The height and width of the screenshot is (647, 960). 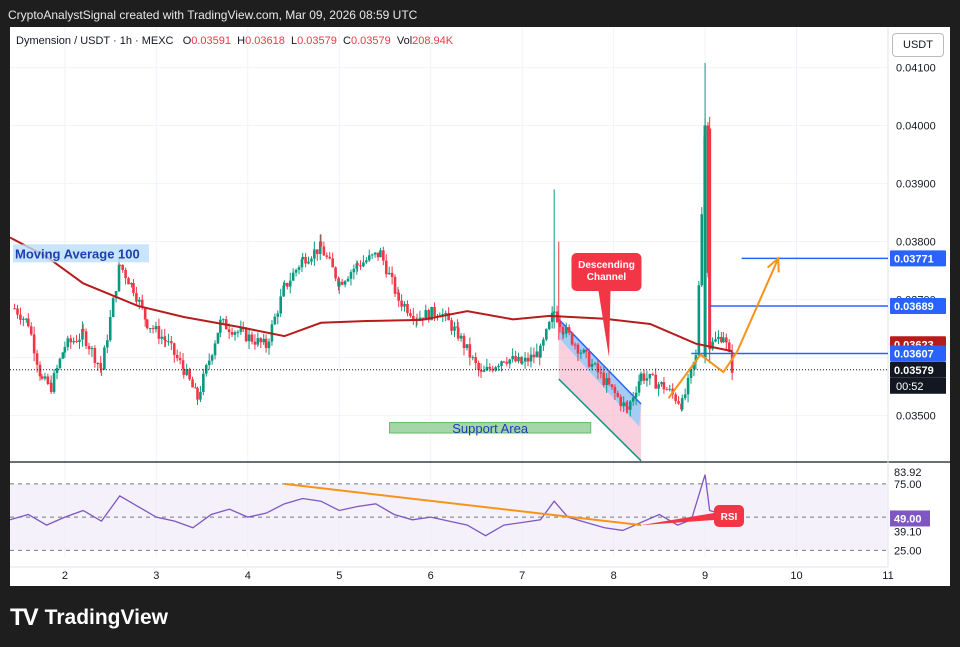 What do you see at coordinates (106, 618) in the screenshot?
I see `brand-name: TradingView` at bounding box center [106, 618].